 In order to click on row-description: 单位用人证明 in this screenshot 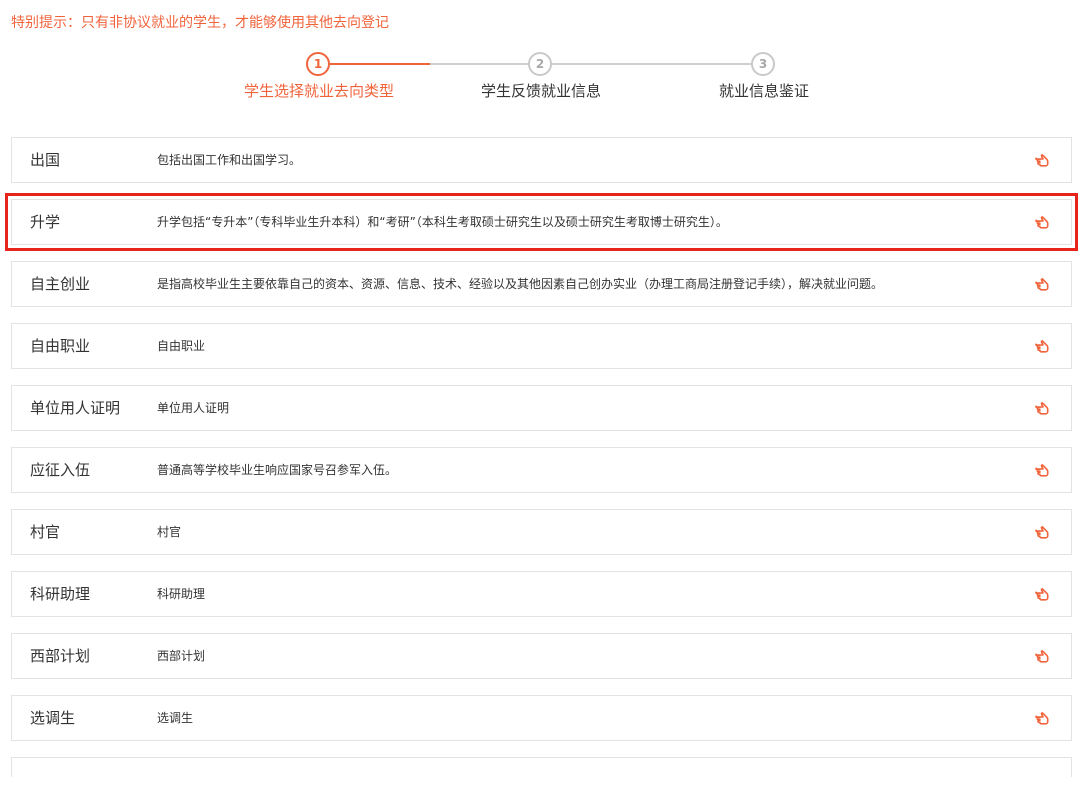, I will do `click(193, 408)`.